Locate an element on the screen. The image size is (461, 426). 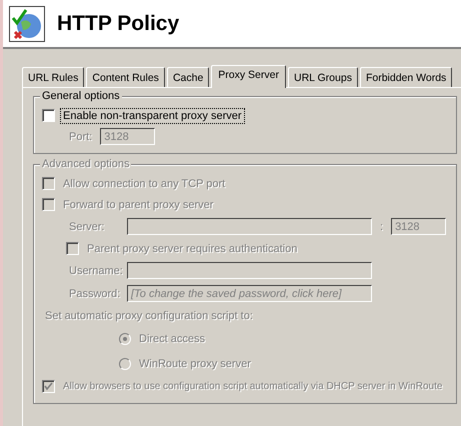
group-title: Advanced options is located at coordinates (86, 164).